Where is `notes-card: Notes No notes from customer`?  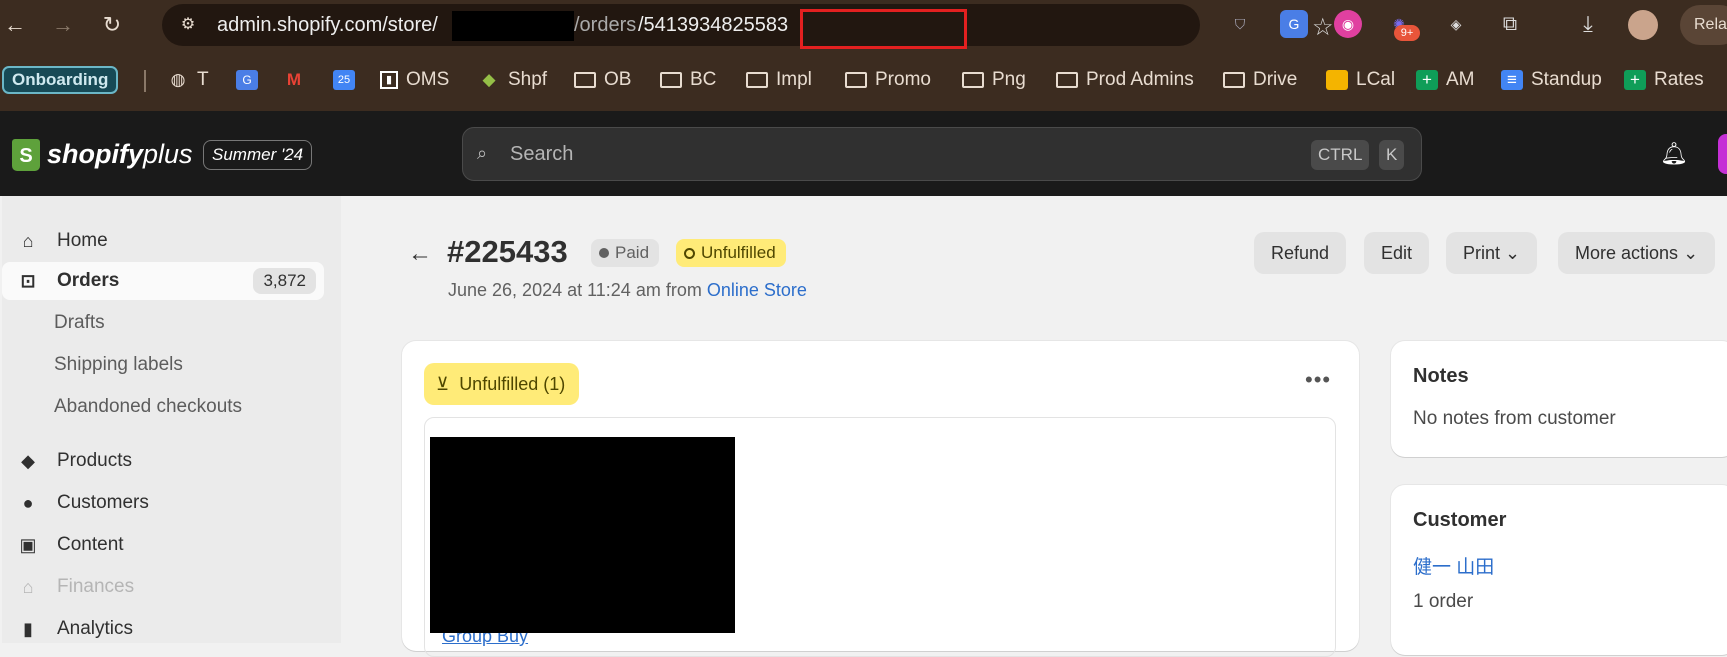 notes-card: Notes No notes from customer is located at coordinates (1559, 399).